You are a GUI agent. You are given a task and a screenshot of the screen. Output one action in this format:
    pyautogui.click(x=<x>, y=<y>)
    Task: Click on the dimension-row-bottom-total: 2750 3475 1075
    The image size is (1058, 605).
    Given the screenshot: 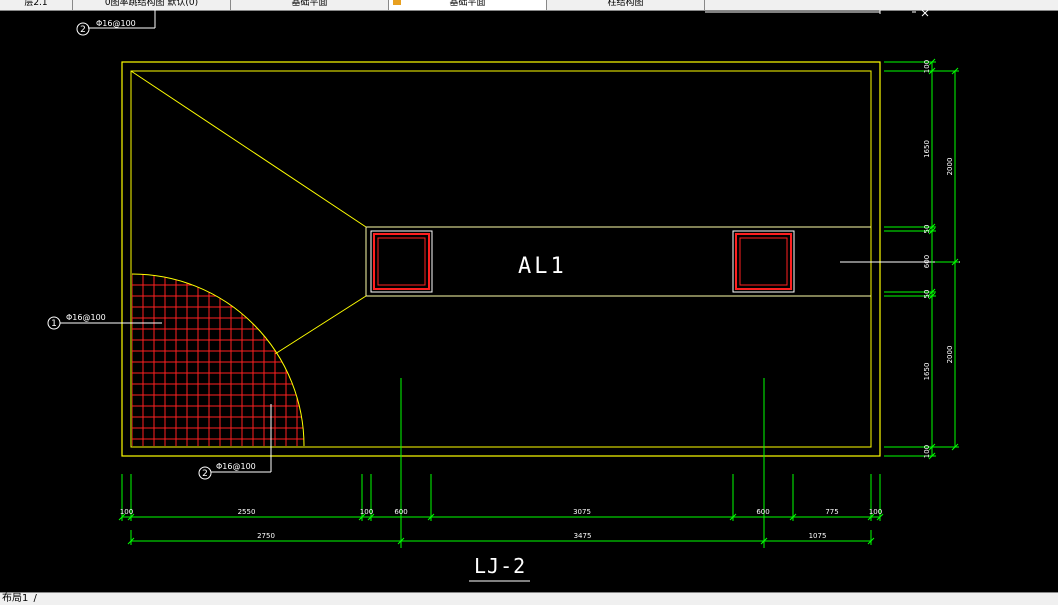 What is the action you would take?
    pyautogui.click(x=501, y=537)
    